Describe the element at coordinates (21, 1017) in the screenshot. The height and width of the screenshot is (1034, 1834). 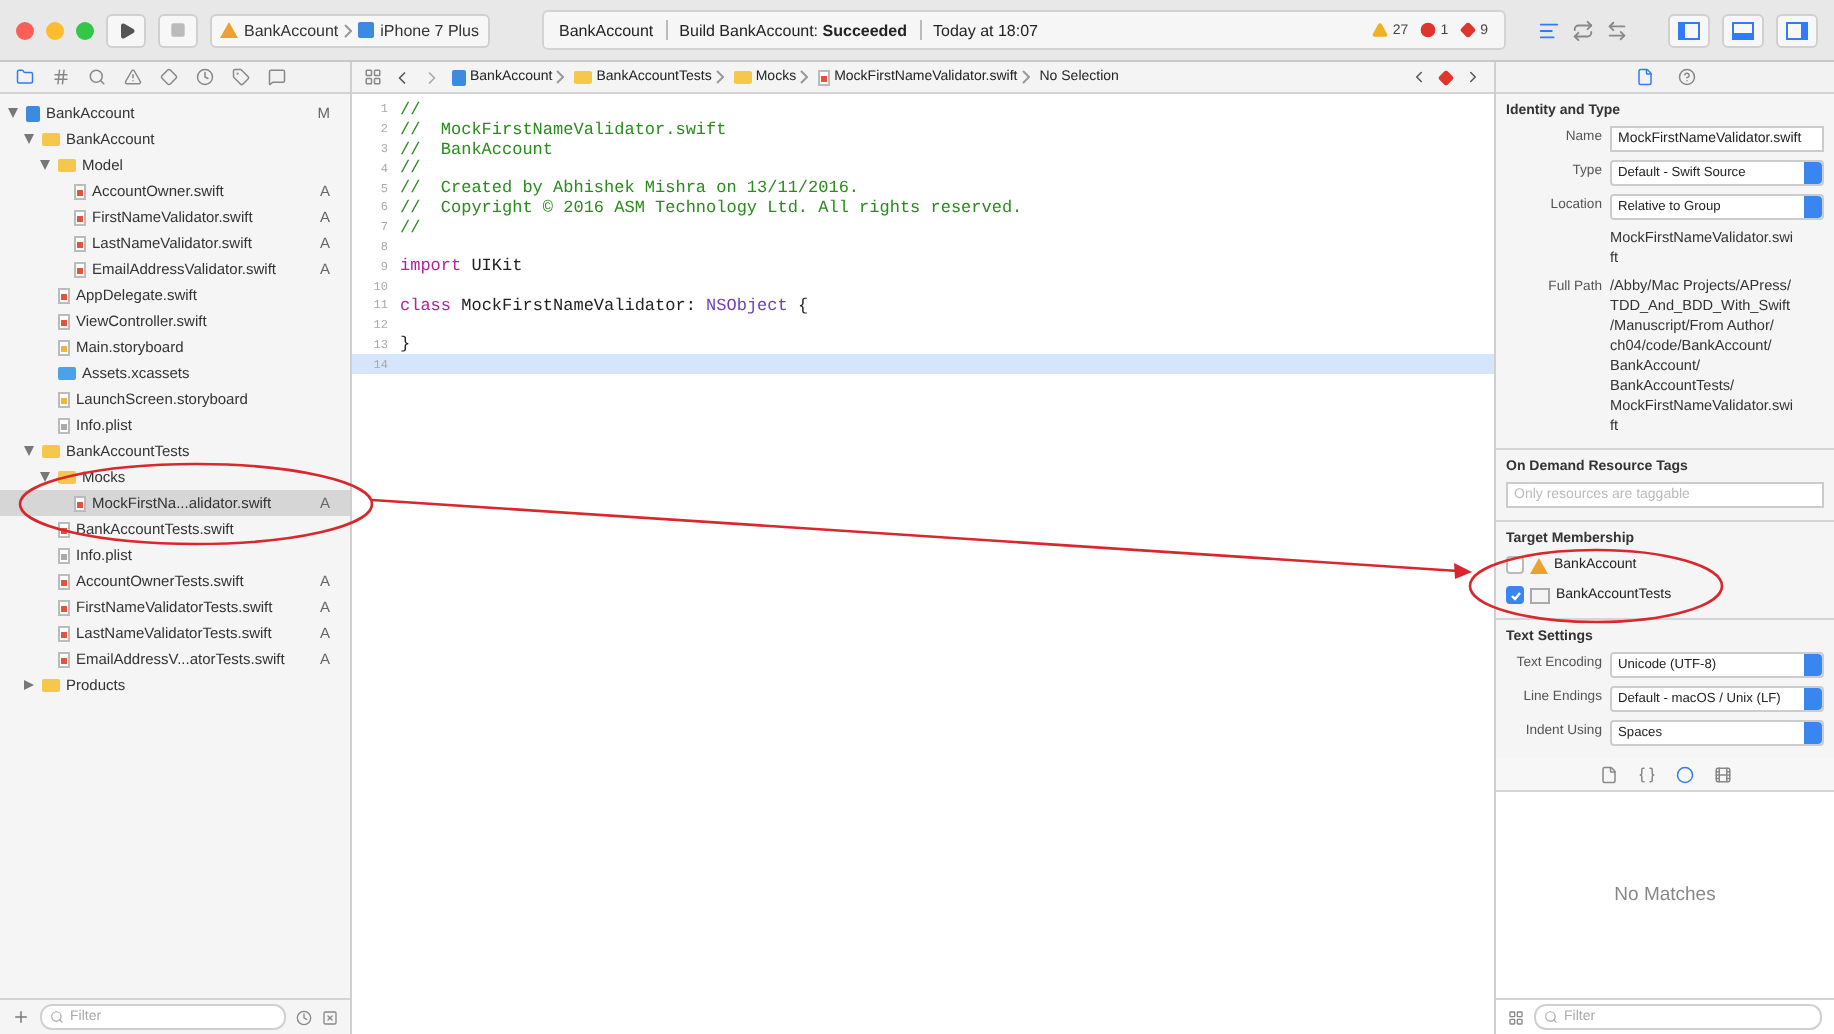
I see `add-icon` at that location.